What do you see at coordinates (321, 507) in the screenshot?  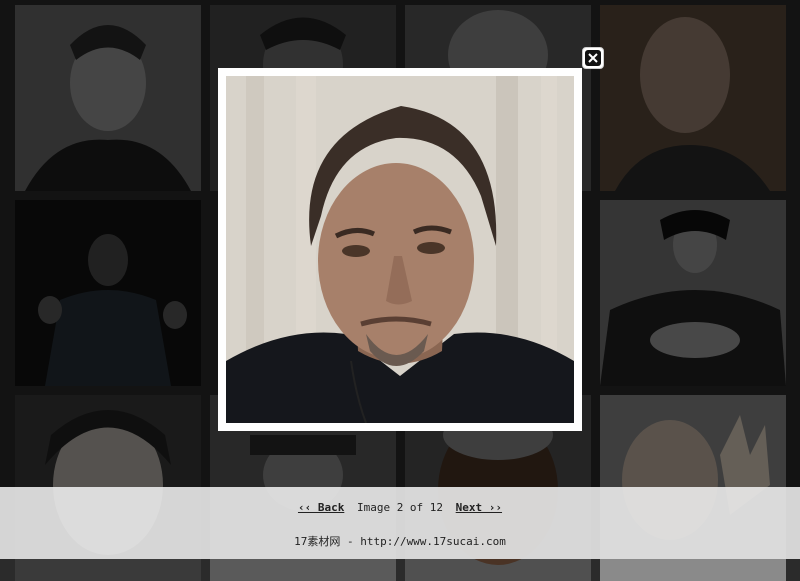 I see `back-link: ‹‹ Back` at bounding box center [321, 507].